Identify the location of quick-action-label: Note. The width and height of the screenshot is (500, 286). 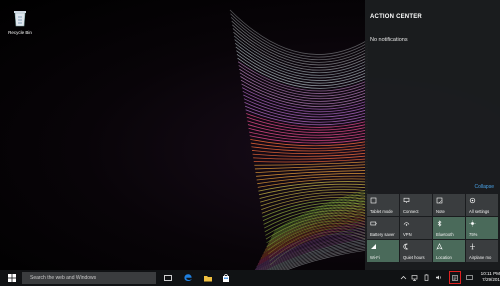
(440, 211).